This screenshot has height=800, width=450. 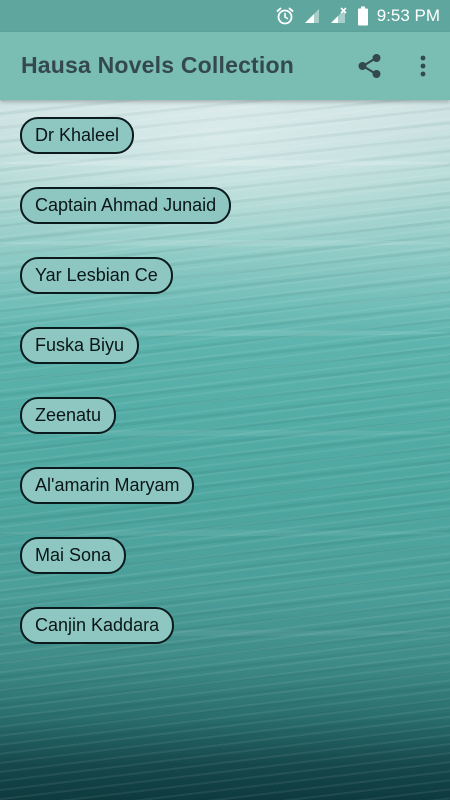 I want to click on novel-button-fuska-biyu: Fuska Biyu, so click(x=80, y=345).